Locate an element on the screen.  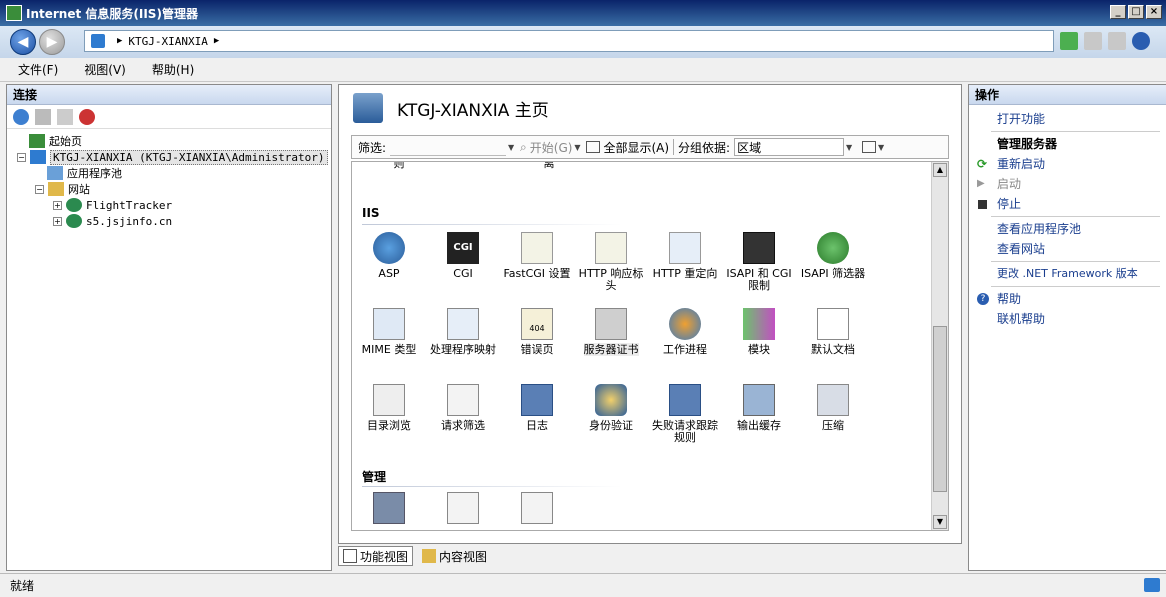
help-icon is located at coordinates (1141, 41).